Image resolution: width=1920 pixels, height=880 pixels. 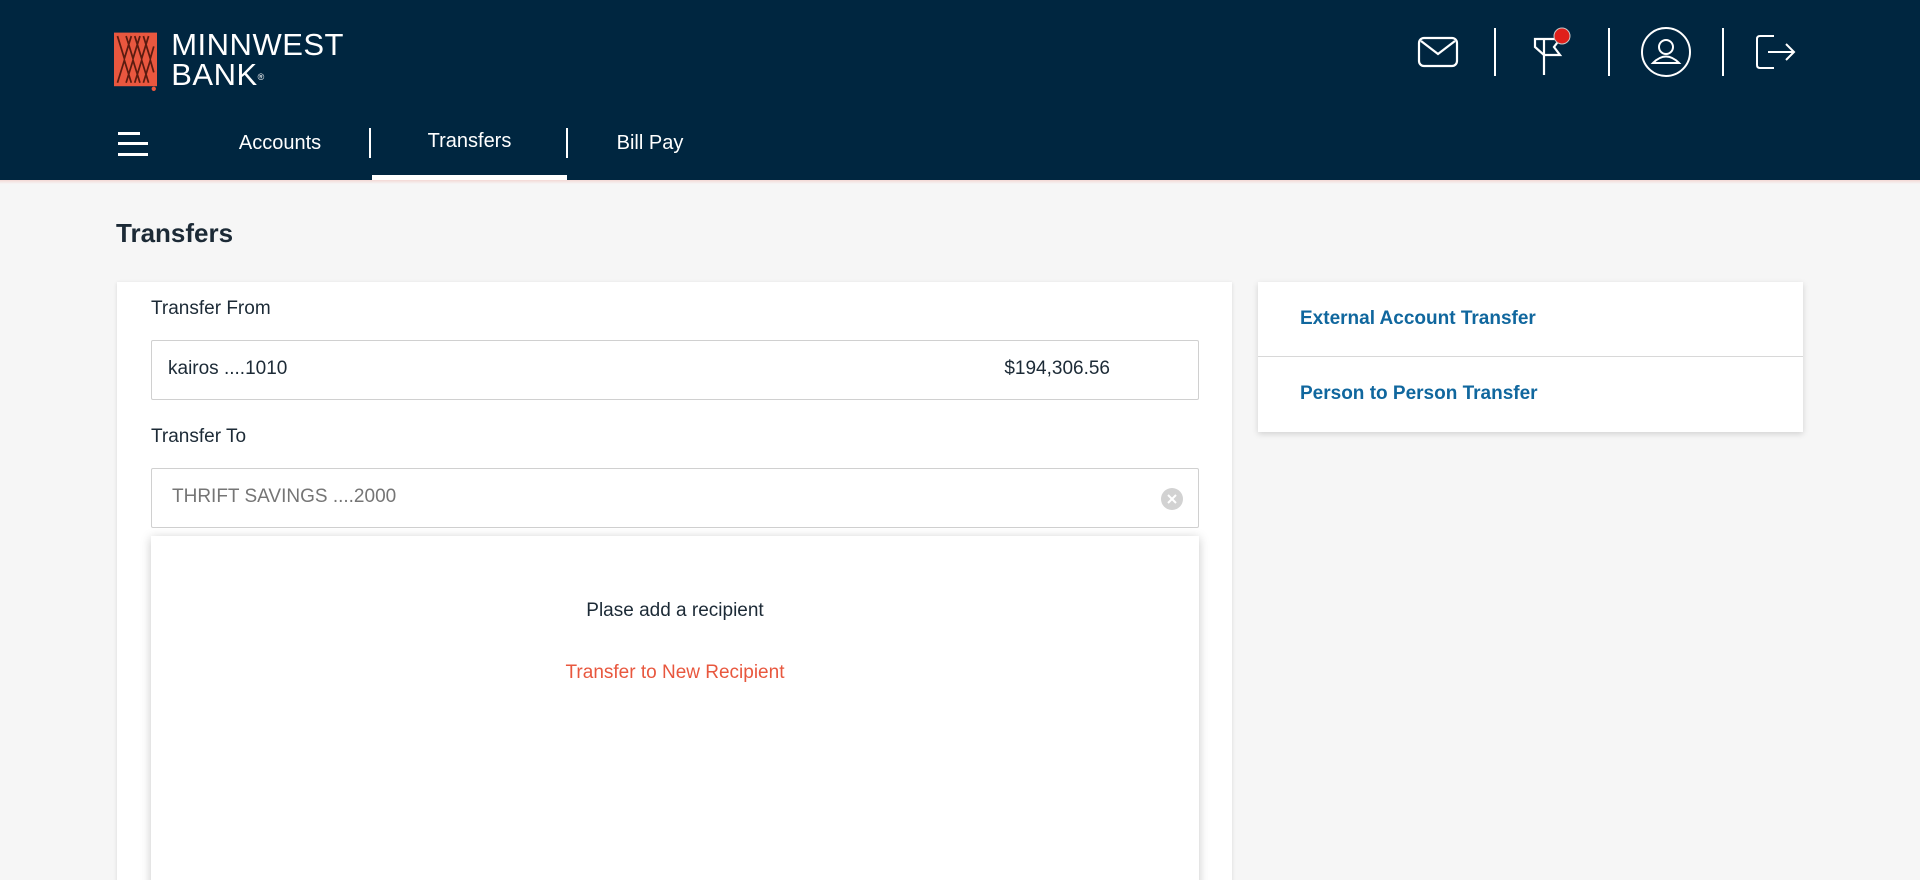 I want to click on page-title: Transfers, so click(x=175, y=233).